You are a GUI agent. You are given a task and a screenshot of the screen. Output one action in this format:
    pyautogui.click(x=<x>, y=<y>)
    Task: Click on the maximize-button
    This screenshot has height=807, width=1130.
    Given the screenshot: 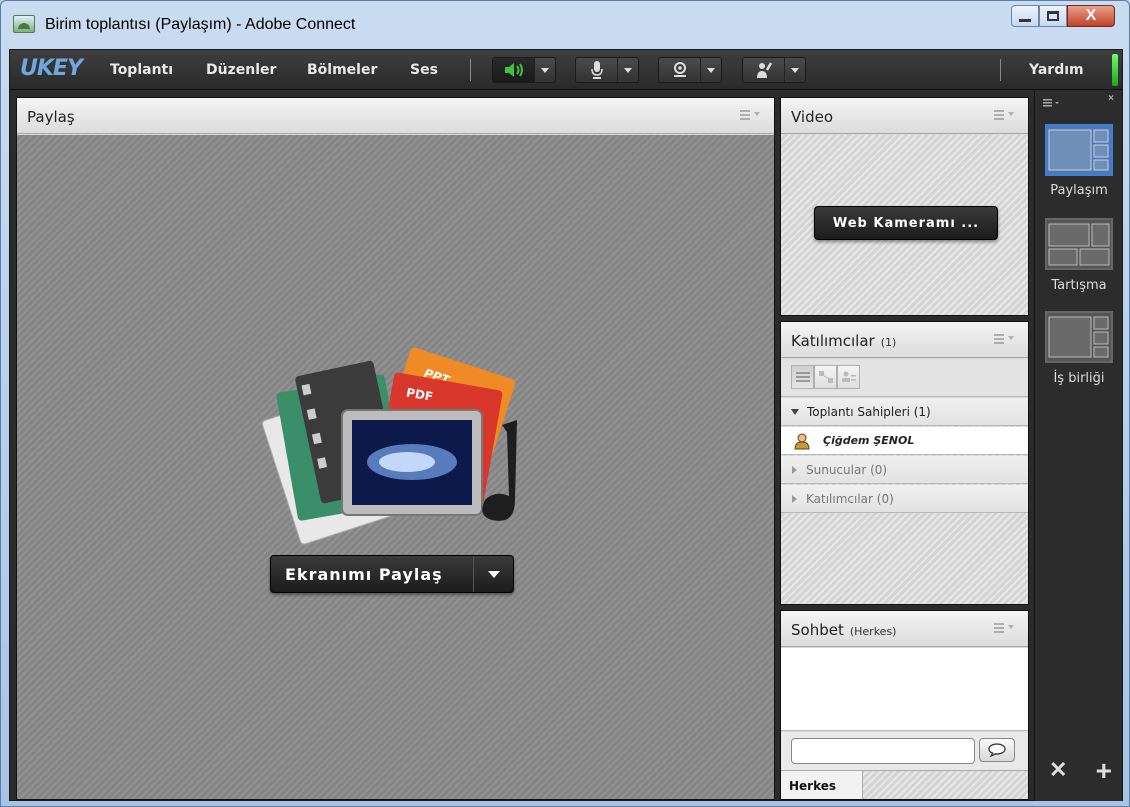 What is the action you would take?
    pyautogui.click(x=1053, y=16)
    